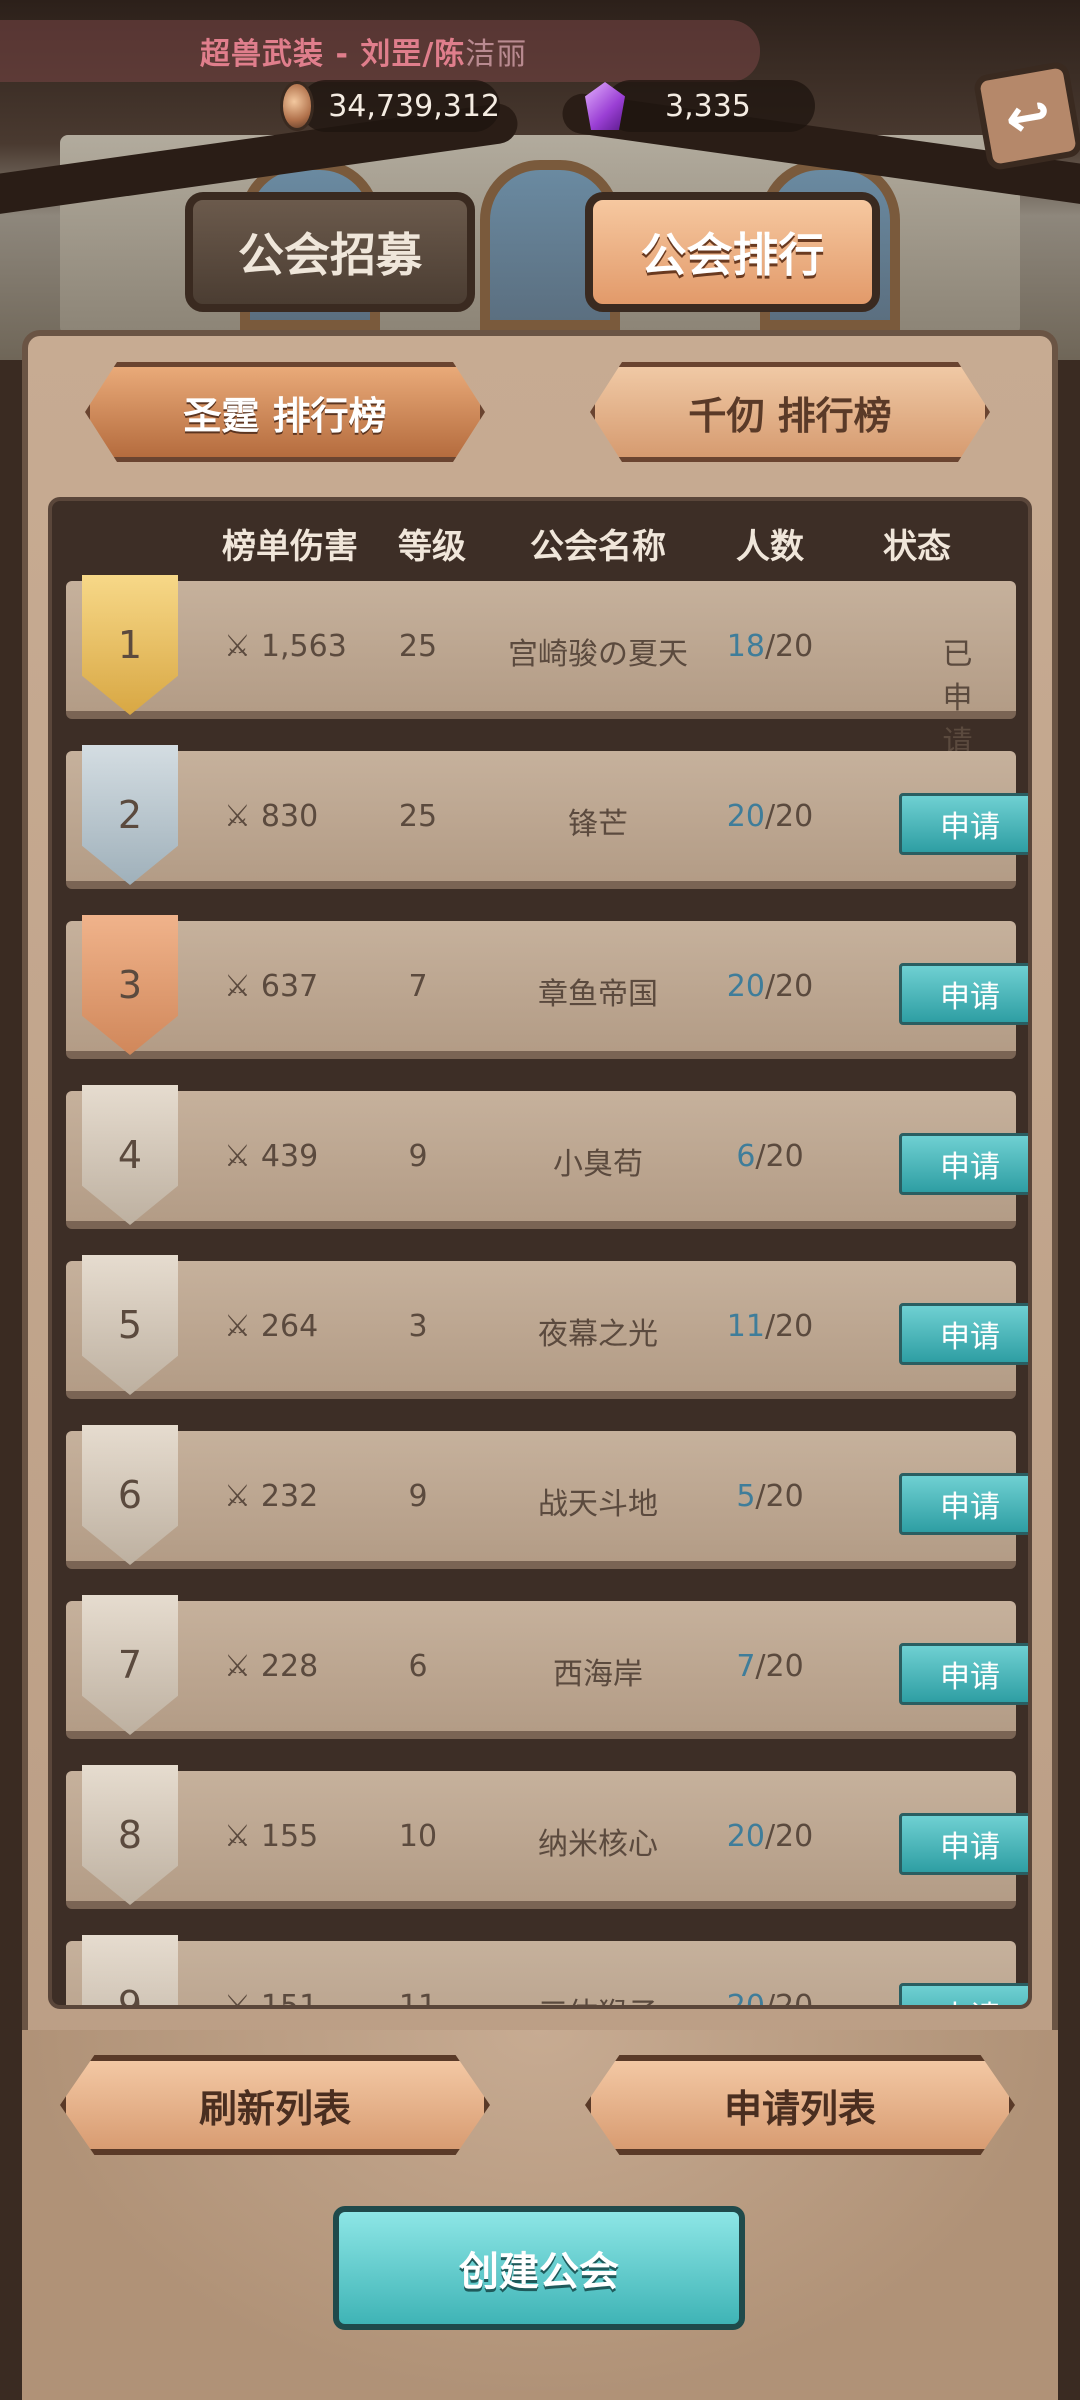 The width and height of the screenshot is (1080, 2400). I want to click on table-row: 8 ⚔ 155 10 纳米核心 20/20 申请, so click(547, 1837).